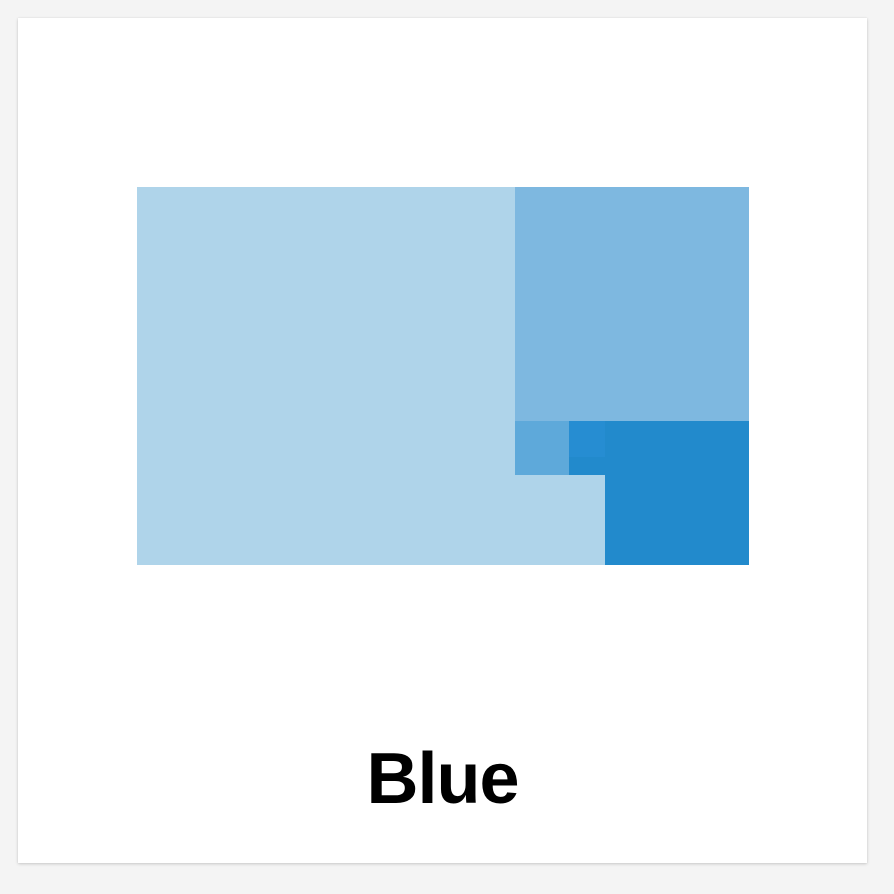  What do you see at coordinates (442, 779) in the screenshot?
I see `color-name-label: Blue` at bounding box center [442, 779].